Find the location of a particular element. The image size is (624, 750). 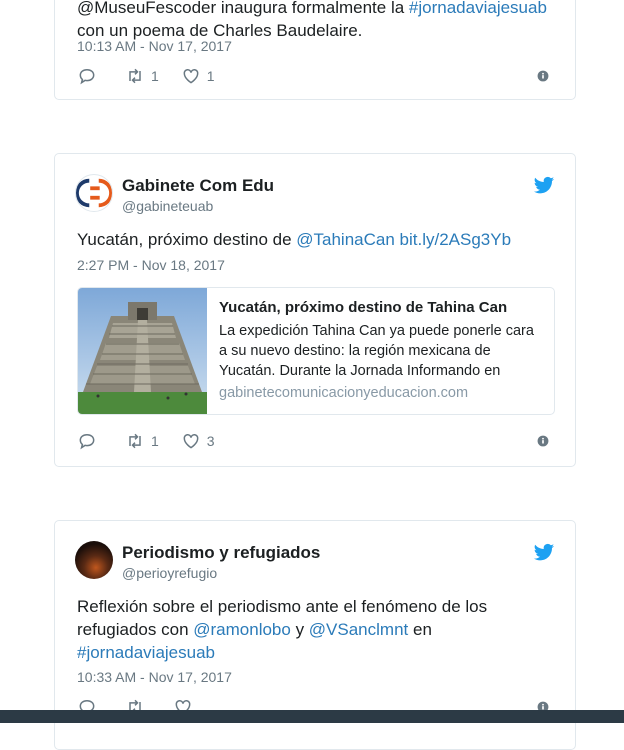

pyramid-photo is located at coordinates (142, 351).